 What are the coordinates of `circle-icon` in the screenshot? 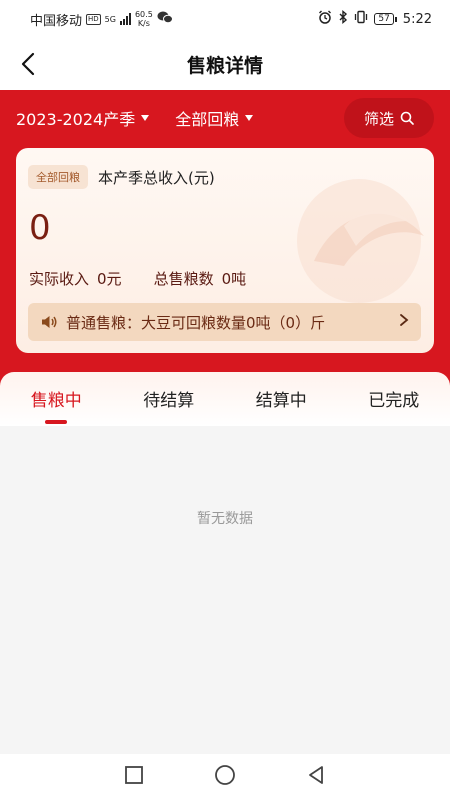 It's located at (225, 775).